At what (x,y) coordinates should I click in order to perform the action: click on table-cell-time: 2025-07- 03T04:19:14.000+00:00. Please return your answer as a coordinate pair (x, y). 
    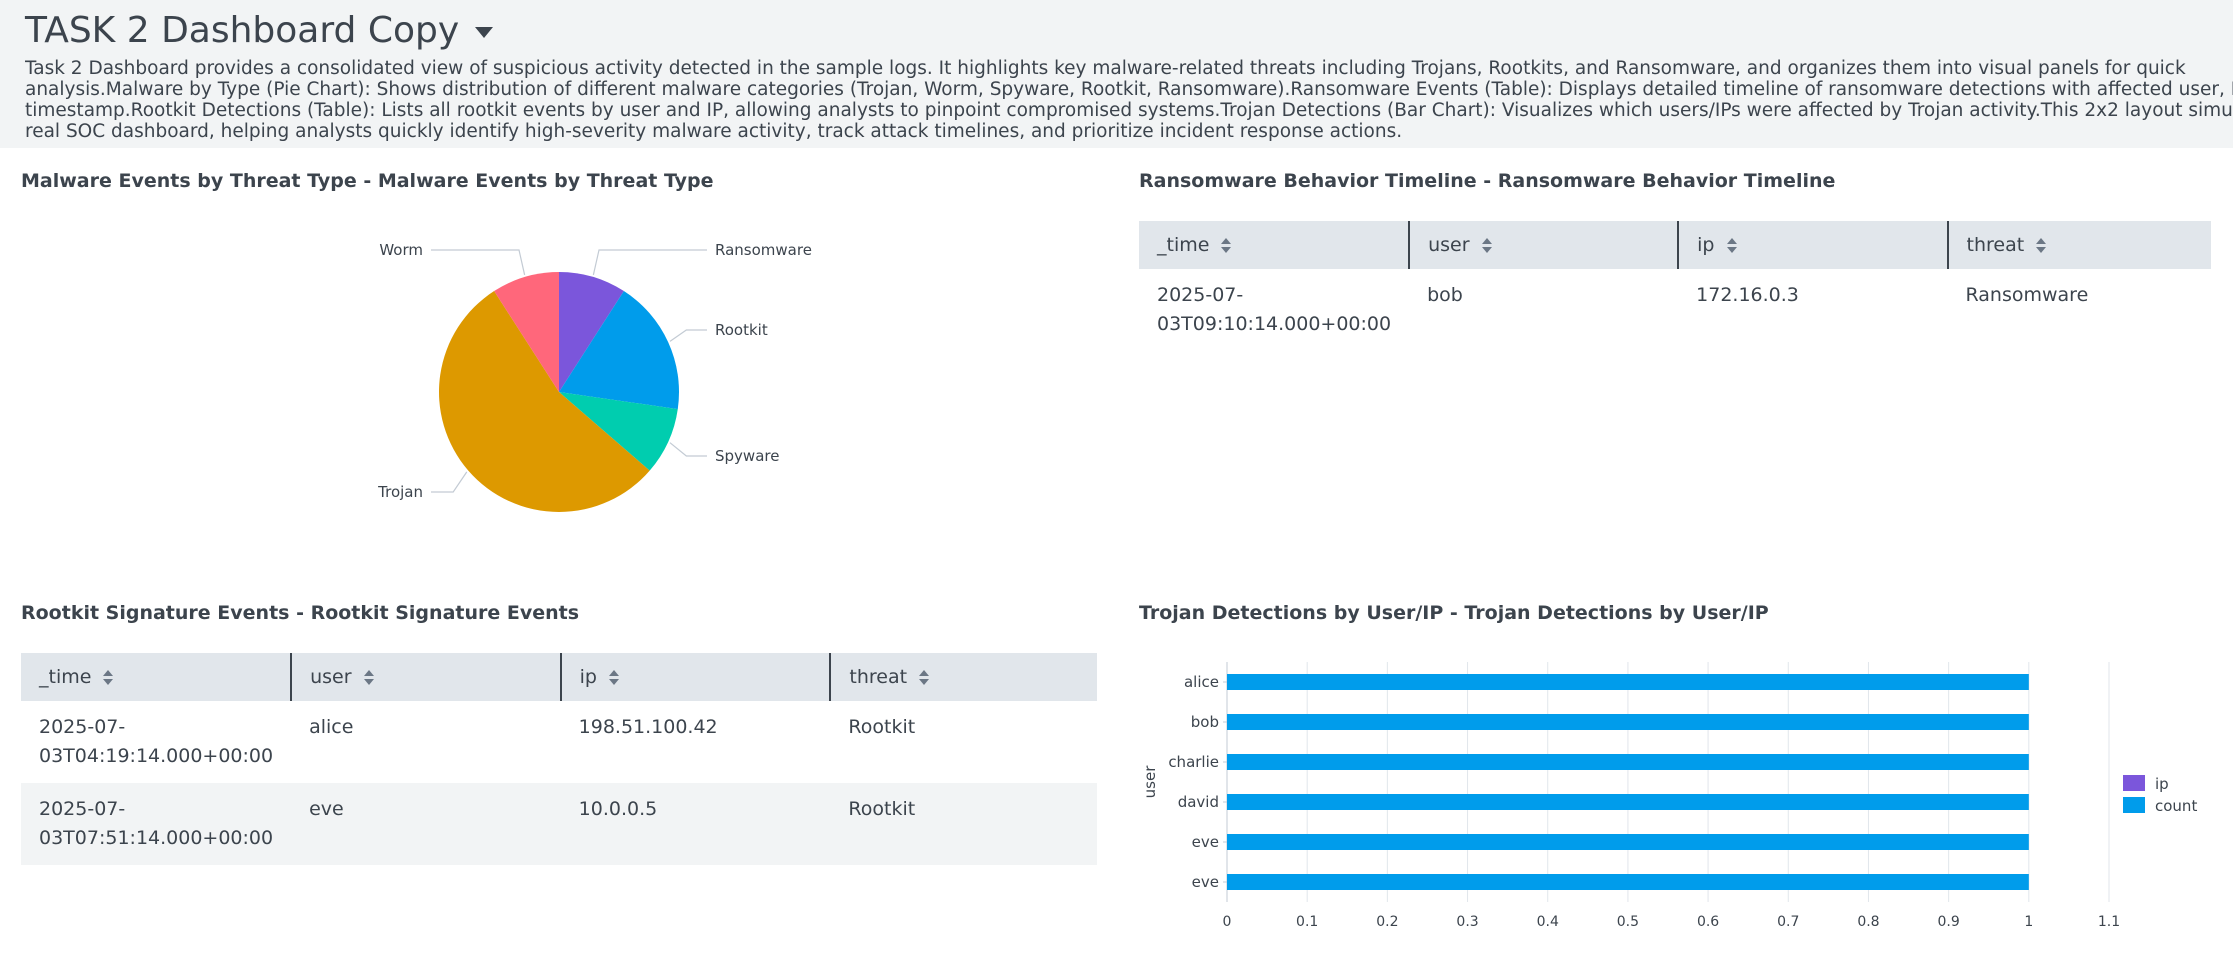
    Looking at the image, I should click on (156, 741).